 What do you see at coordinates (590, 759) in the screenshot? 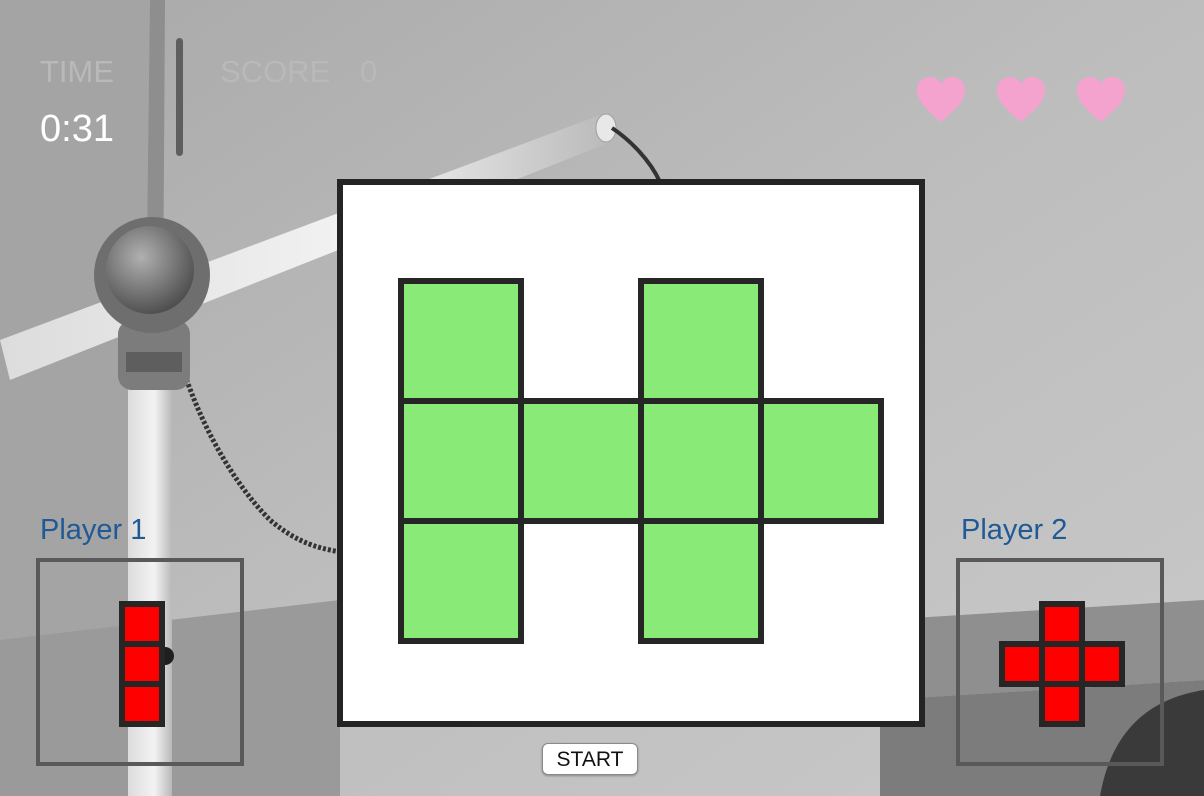
I see `start-button: START` at bounding box center [590, 759].